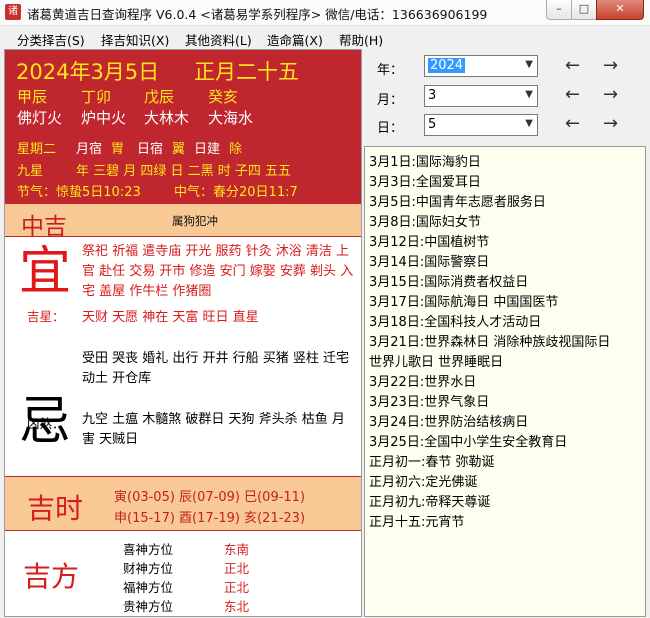 The image size is (650, 618). I want to click on ganzhi-year: 甲辰, so click(32, 97).